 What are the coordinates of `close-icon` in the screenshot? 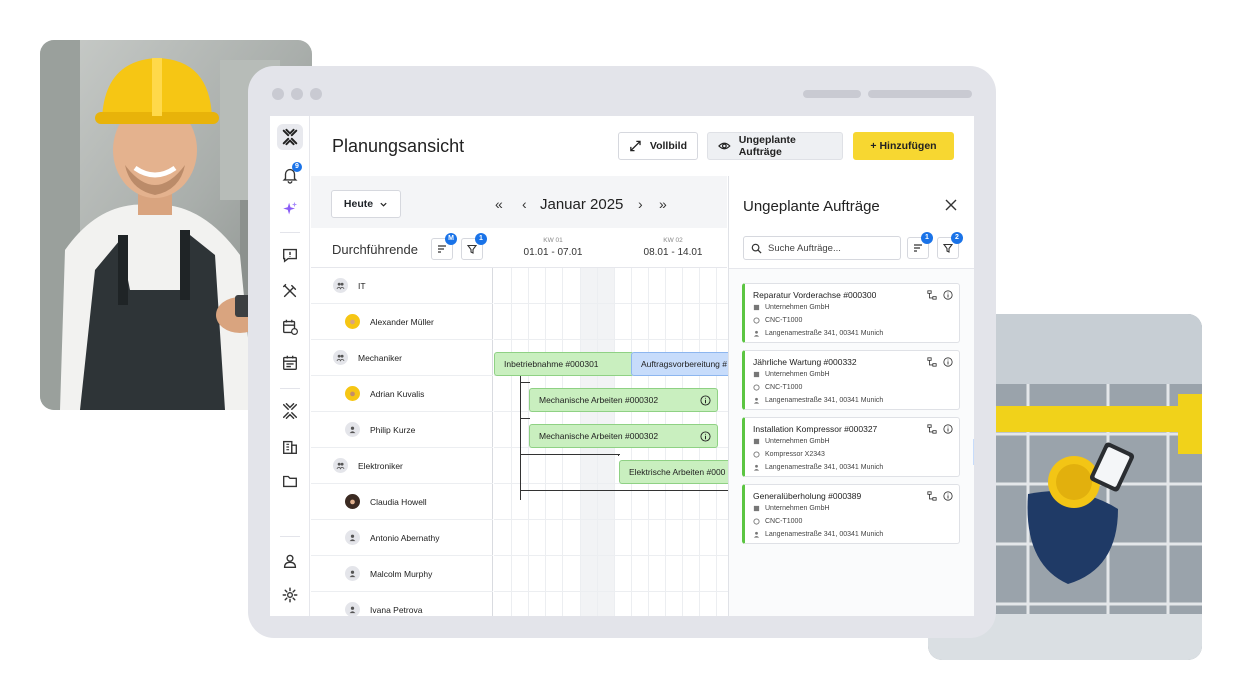 It's located at (951, 205).